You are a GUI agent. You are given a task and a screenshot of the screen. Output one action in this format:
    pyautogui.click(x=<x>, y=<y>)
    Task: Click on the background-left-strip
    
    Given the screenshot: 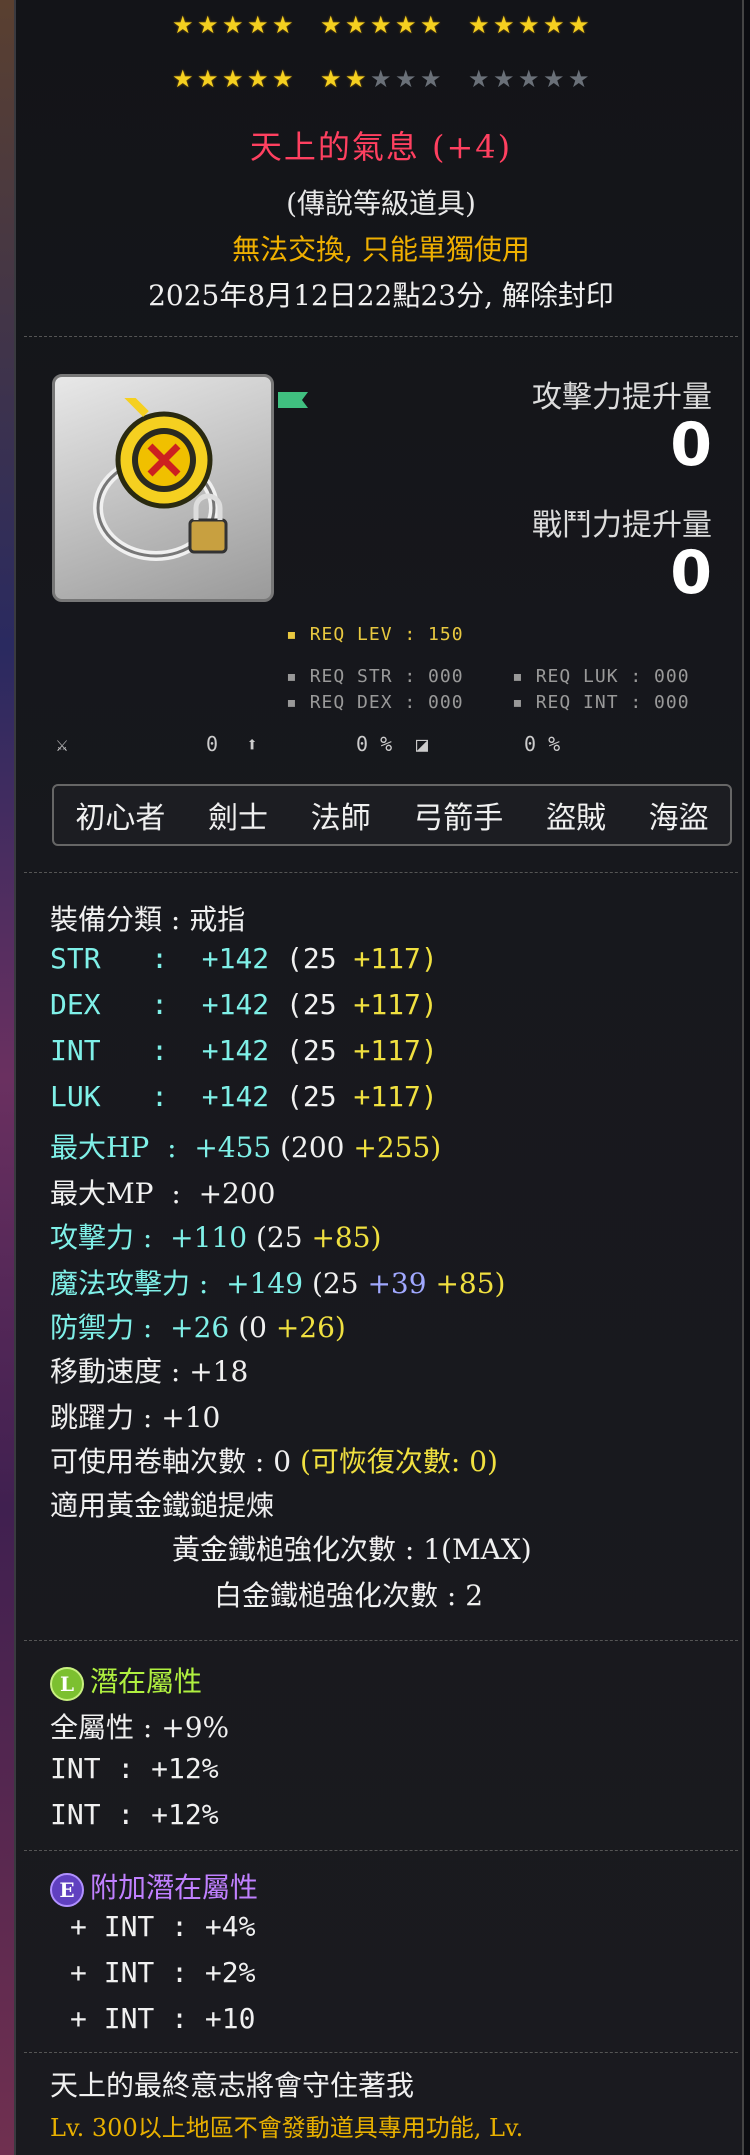 What is the action you would take?
    pyautogui.click(x=7, y=1077)
    